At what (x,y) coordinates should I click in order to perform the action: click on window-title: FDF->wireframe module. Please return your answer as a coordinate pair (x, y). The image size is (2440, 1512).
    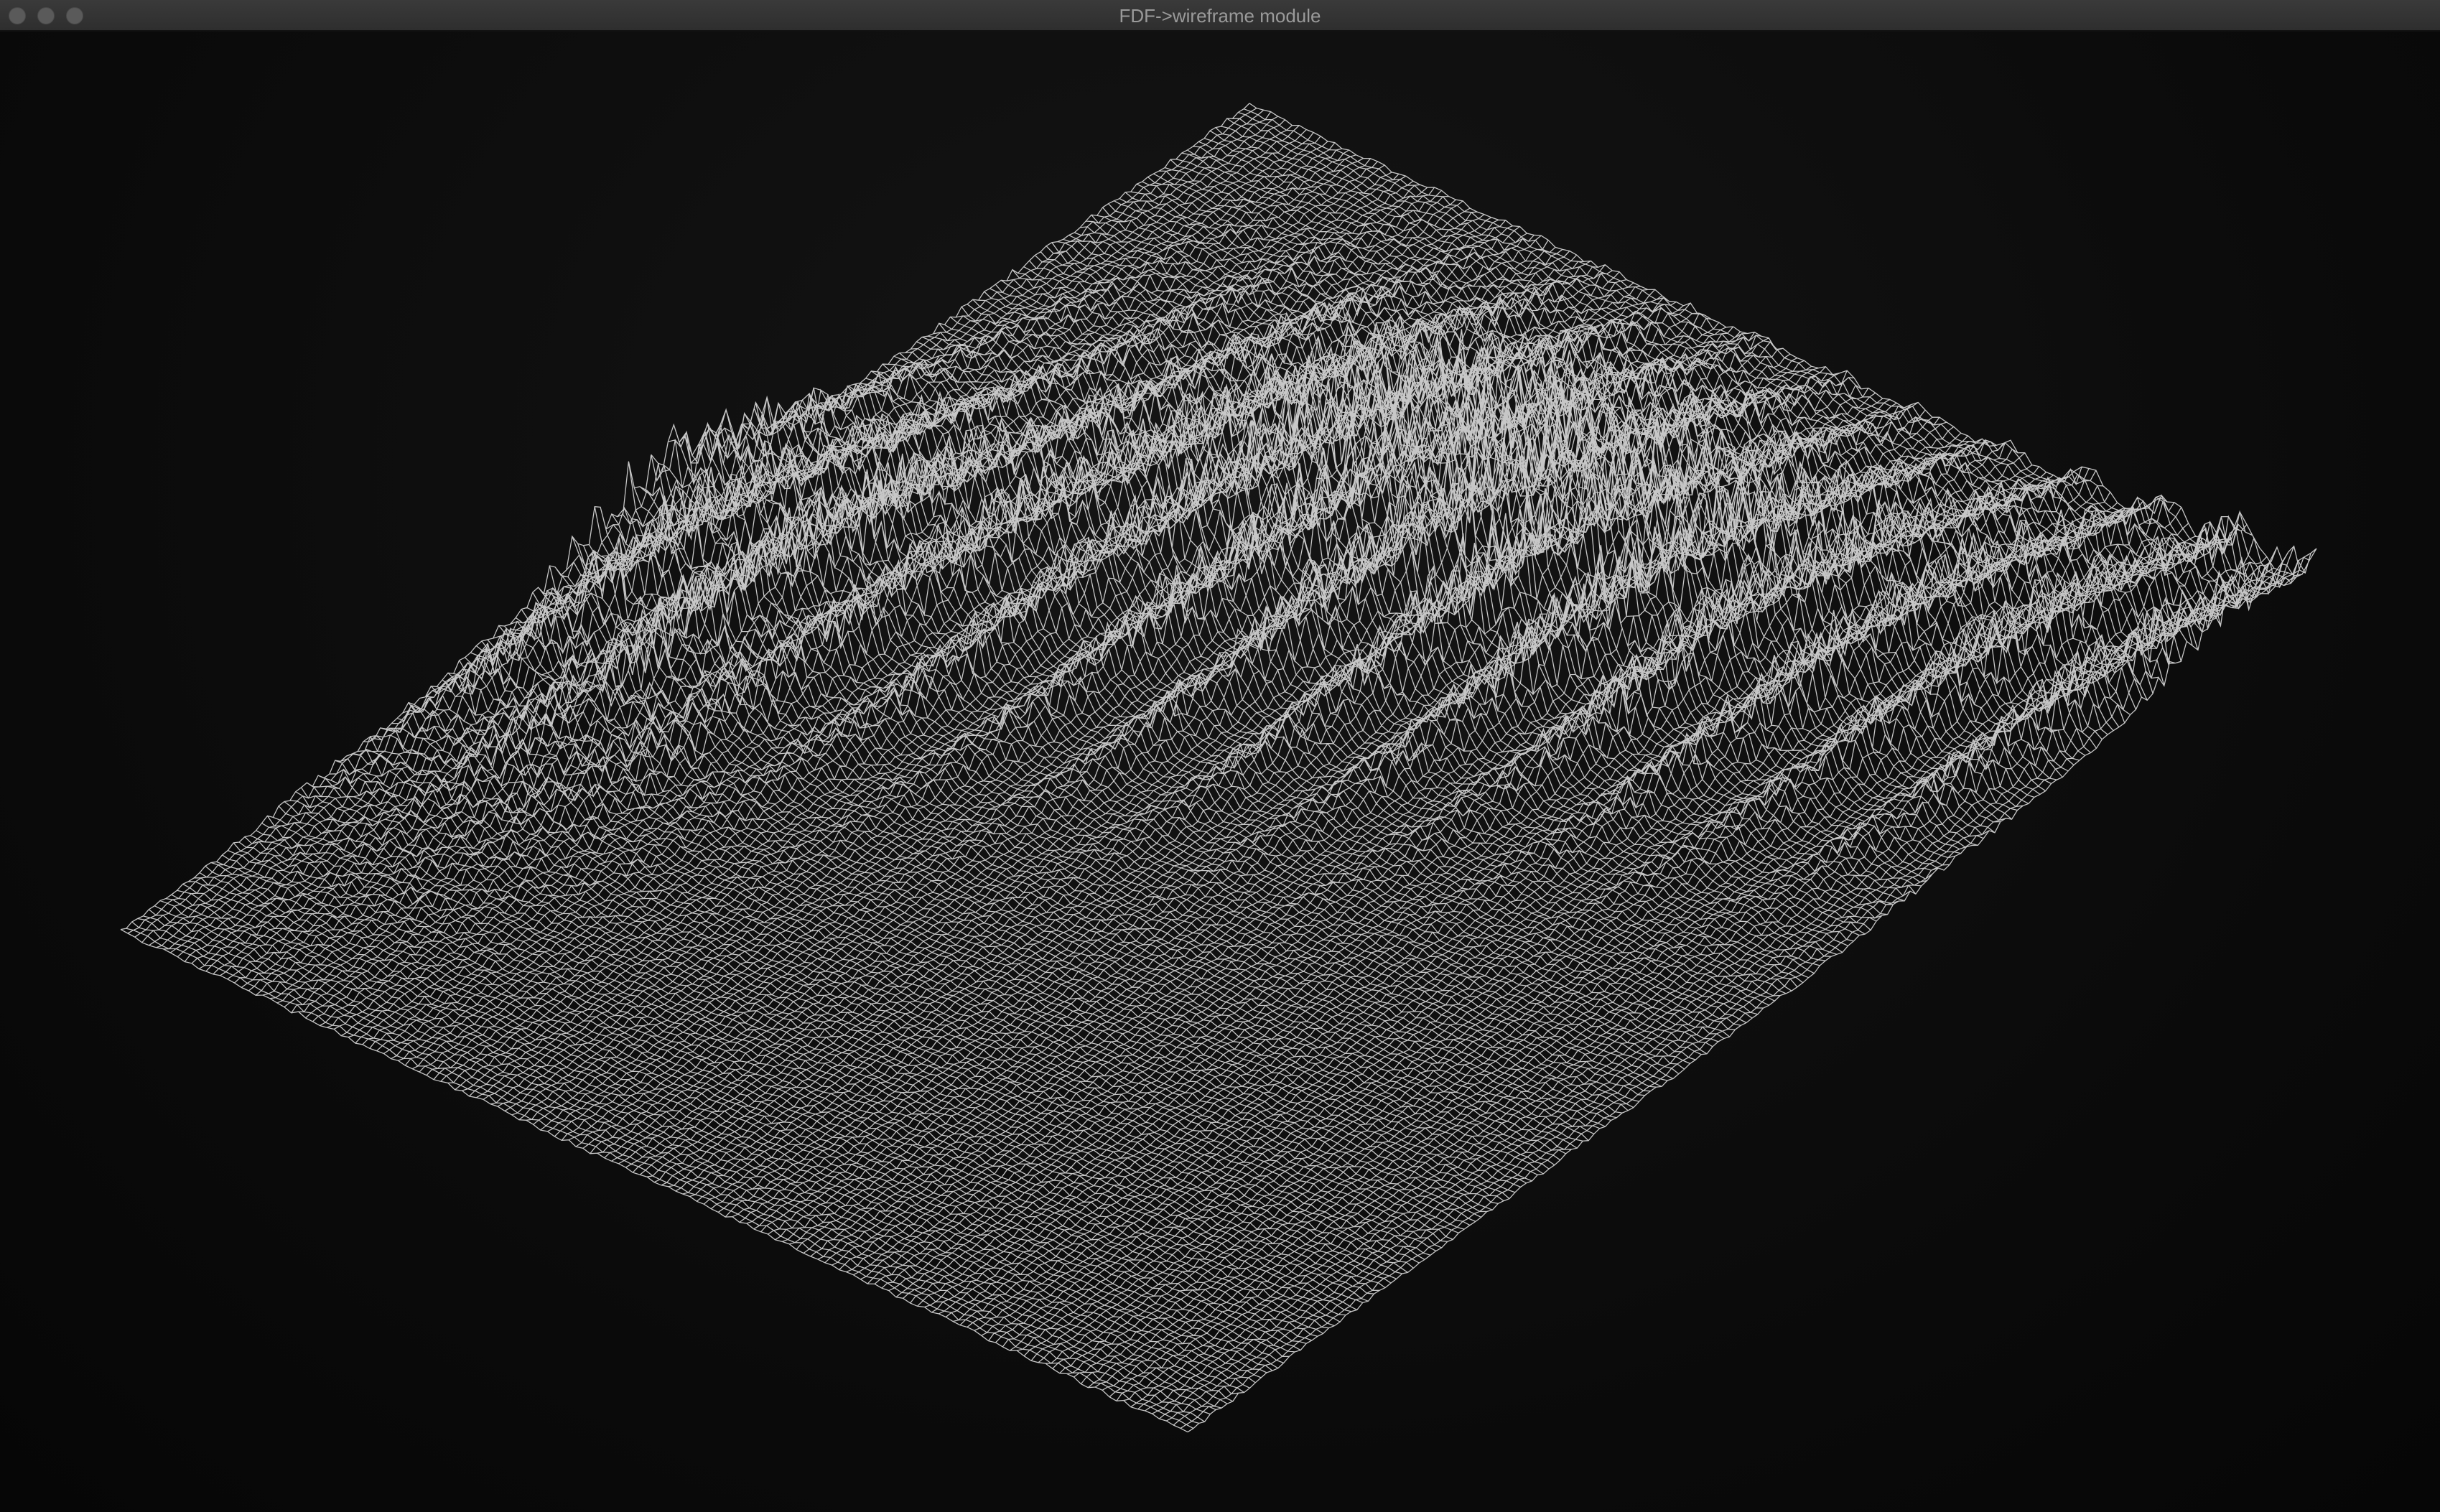
    Looking at the image, I should click on (1220, 16).